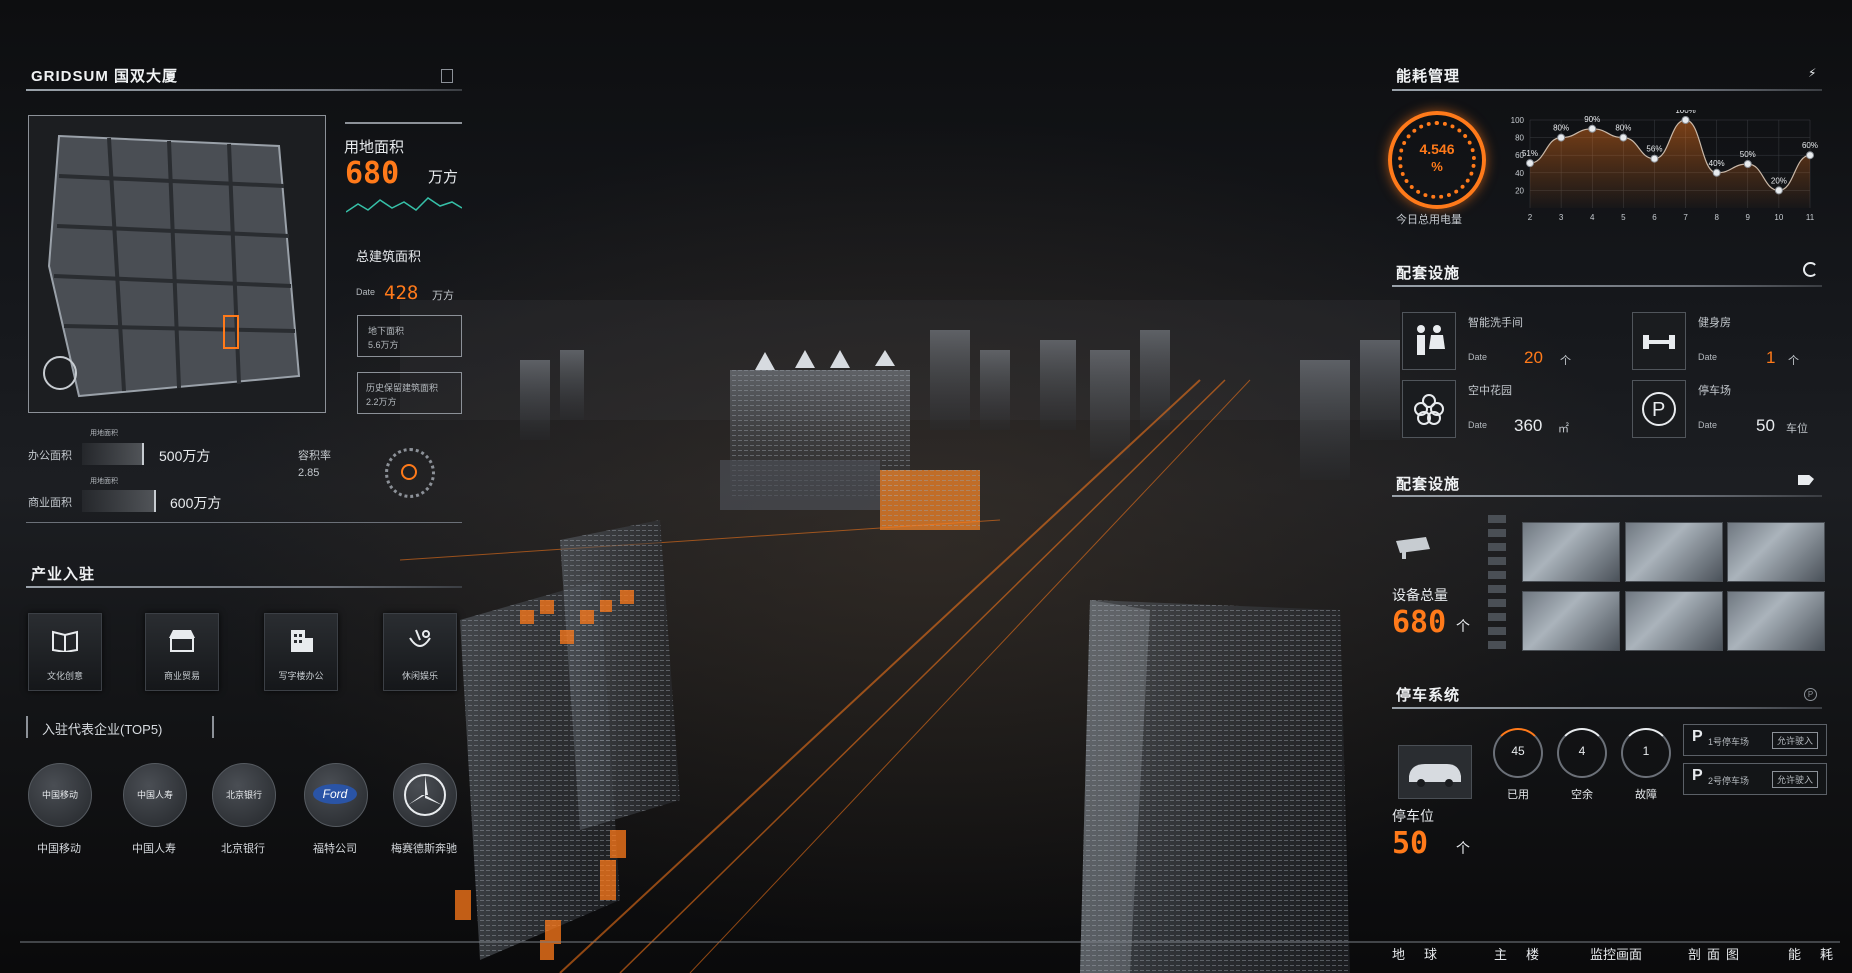 The image size is (1852, 973). What do you see at coordinates (1810, 145) in the screenshot?
I see `chart-data-label: 60%` at bounding box center [1810, 145].